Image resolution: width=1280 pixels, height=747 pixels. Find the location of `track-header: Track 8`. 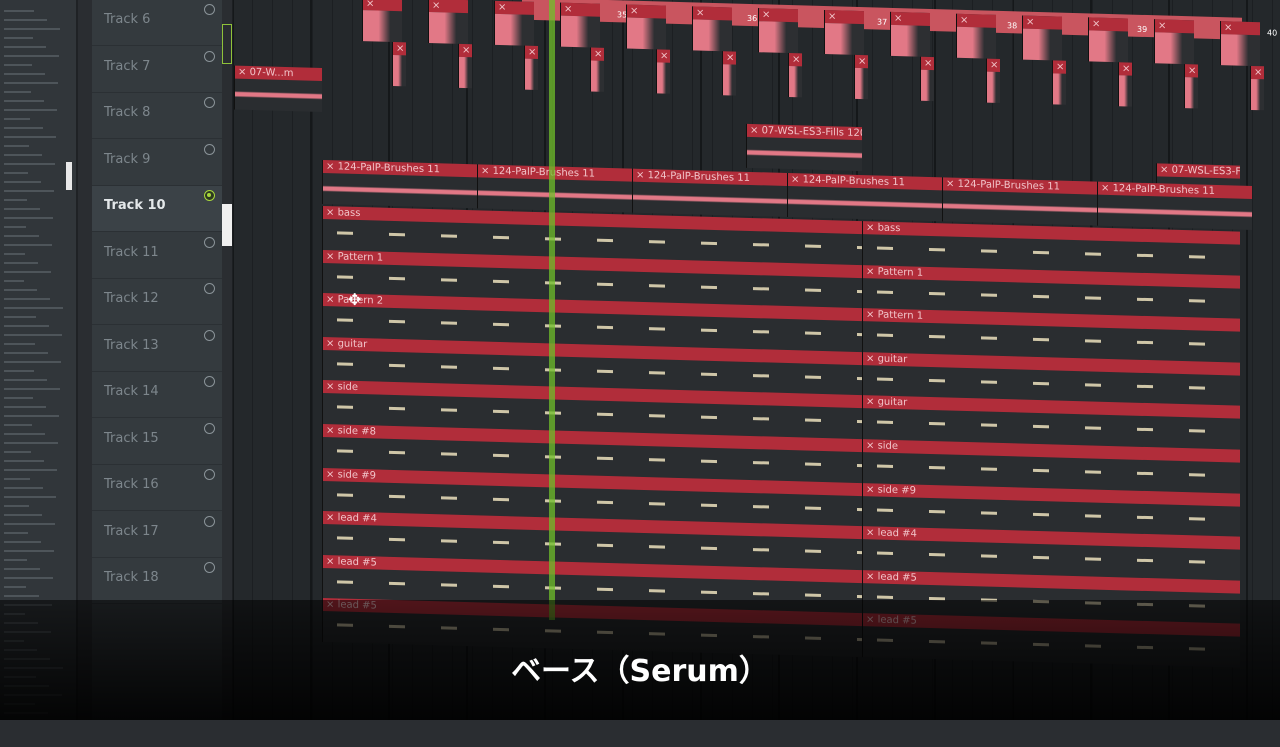

track-header: Track 8 is located at coordinates (157, 116).